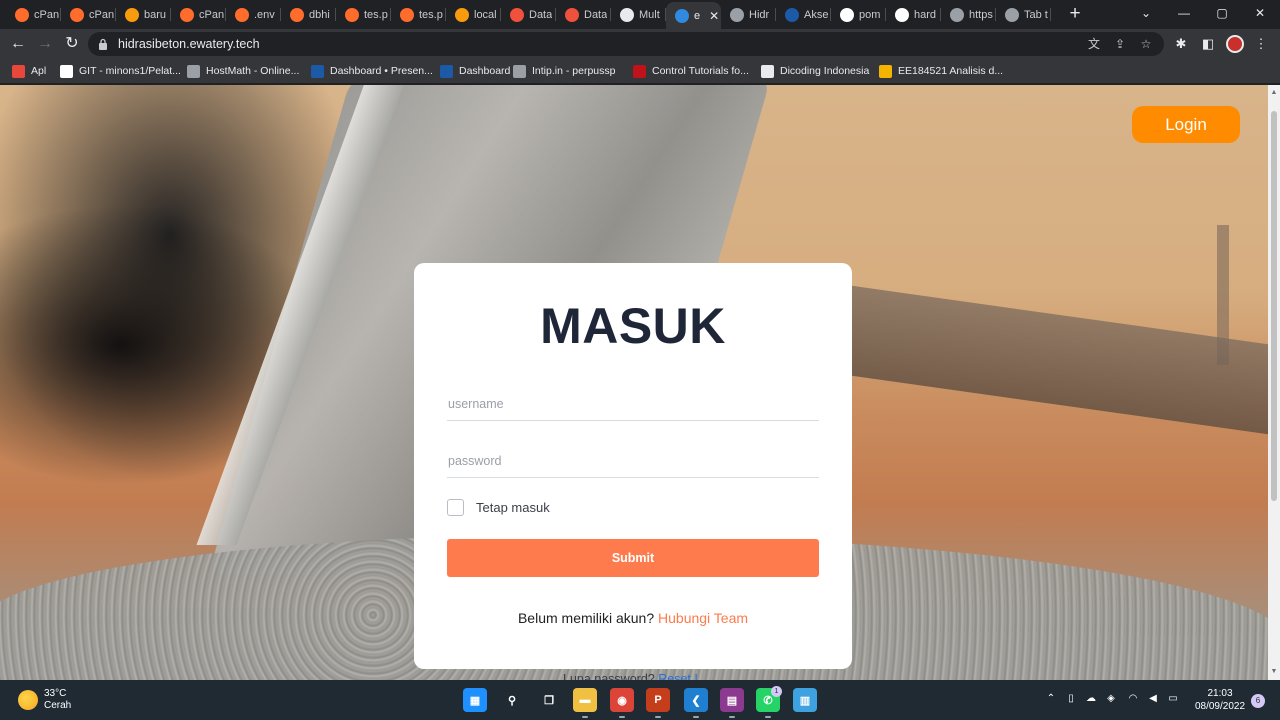 Image resolution: width=1280 pixels, height=720 pixels. I want to click on bookmark-item: Apl, so click(29, 71).